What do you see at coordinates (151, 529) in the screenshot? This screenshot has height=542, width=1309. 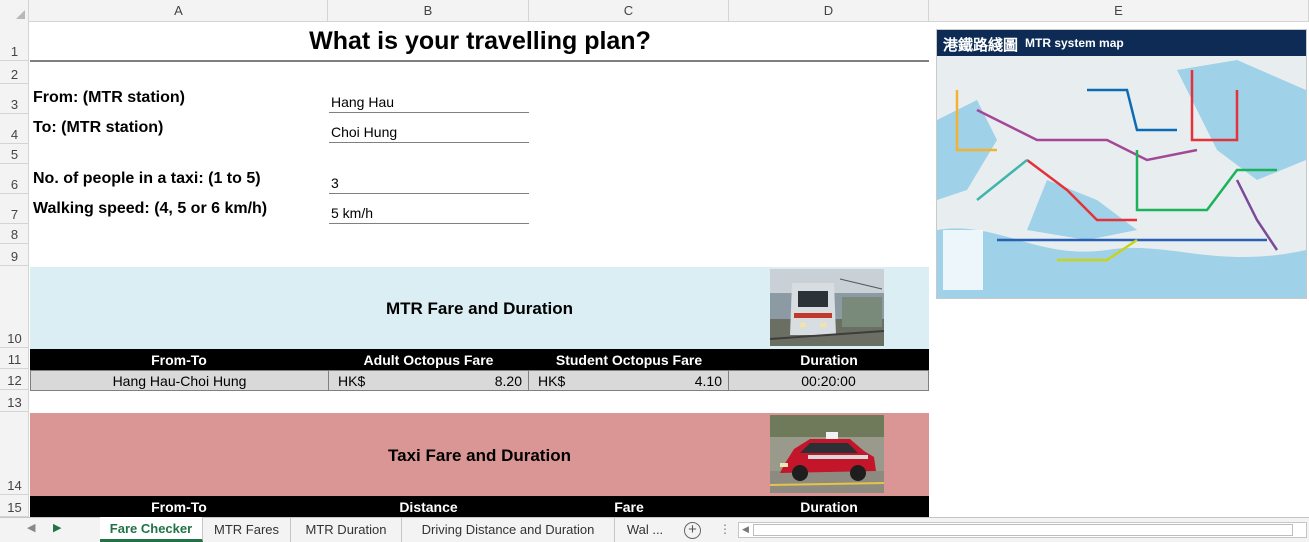 I see `tab-fare-checker: Fare Checker` at bounding box center [151, 529].